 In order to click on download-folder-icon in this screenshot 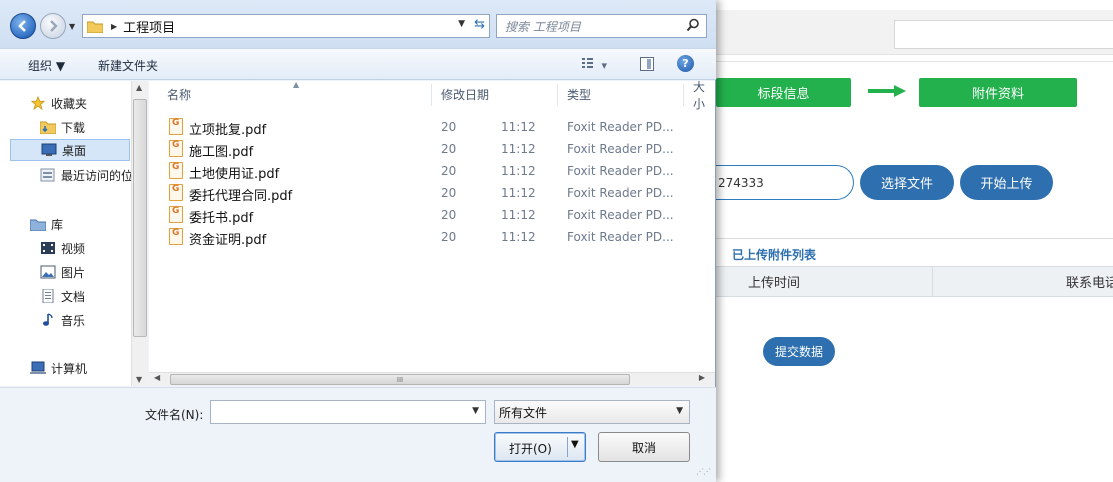, I will do `click(48, 127)`.